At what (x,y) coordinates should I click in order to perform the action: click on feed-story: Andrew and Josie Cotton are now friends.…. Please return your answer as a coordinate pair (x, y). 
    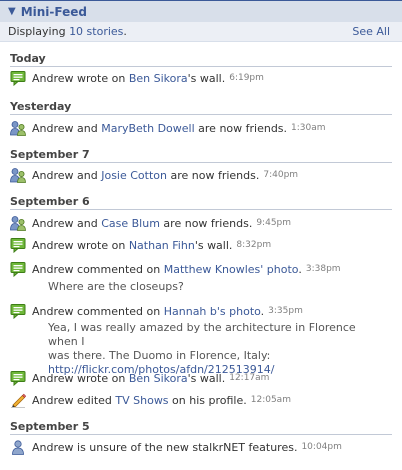
    Looking at the image, I should click on (202, 175).